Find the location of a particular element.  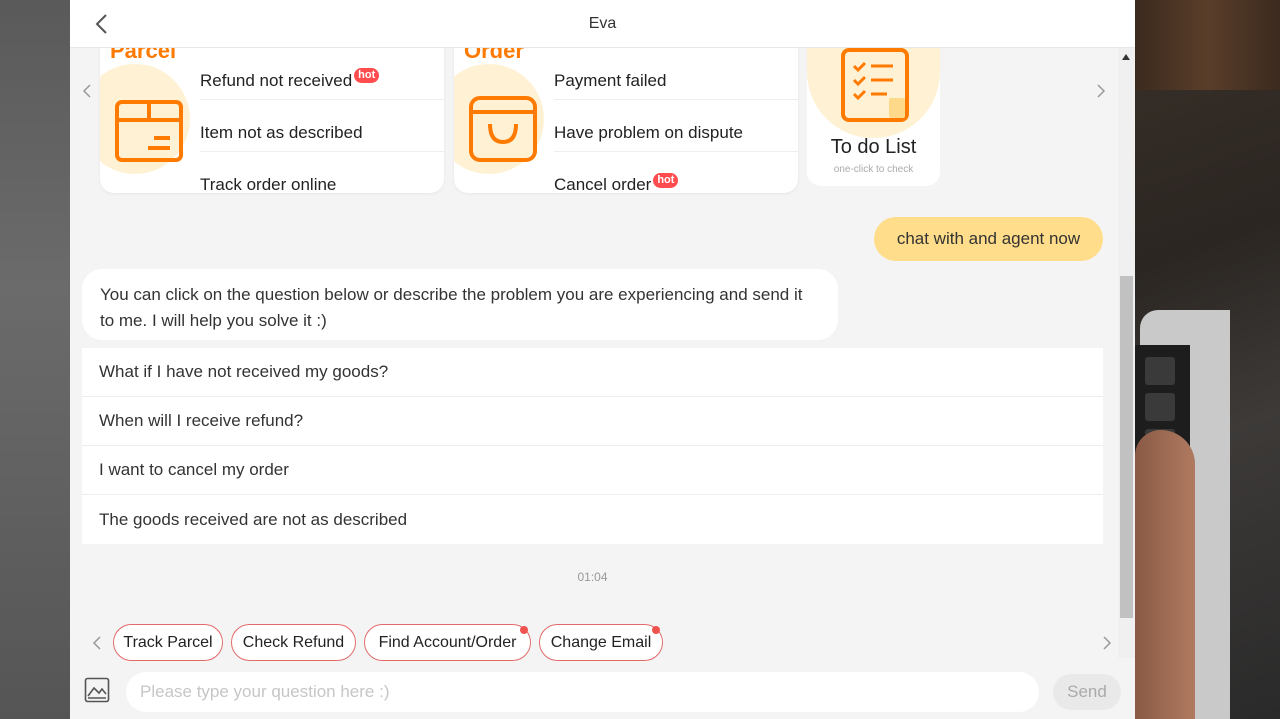

checklist-icon is located at coordinates (875, 85).